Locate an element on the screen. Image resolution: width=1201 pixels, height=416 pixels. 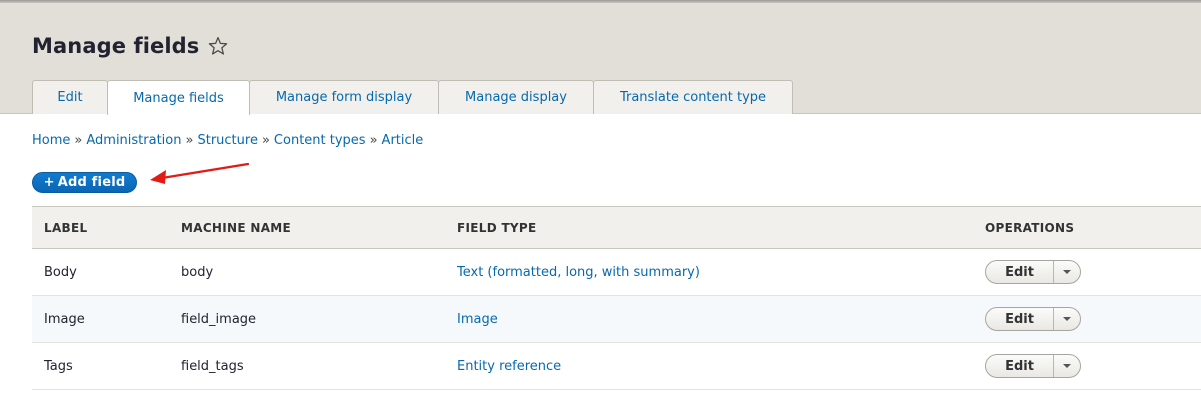
page-title: Manage fields is located at coordinates (116, 46).